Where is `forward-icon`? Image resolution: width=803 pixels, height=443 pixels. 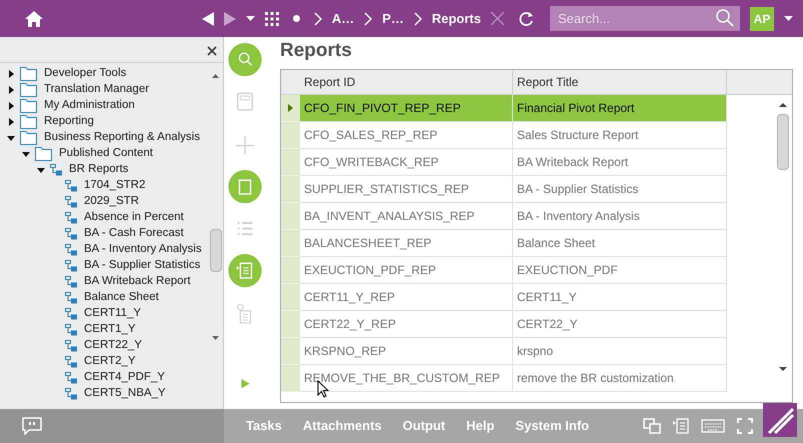 forward-icon is located at coordinates (230, 19).